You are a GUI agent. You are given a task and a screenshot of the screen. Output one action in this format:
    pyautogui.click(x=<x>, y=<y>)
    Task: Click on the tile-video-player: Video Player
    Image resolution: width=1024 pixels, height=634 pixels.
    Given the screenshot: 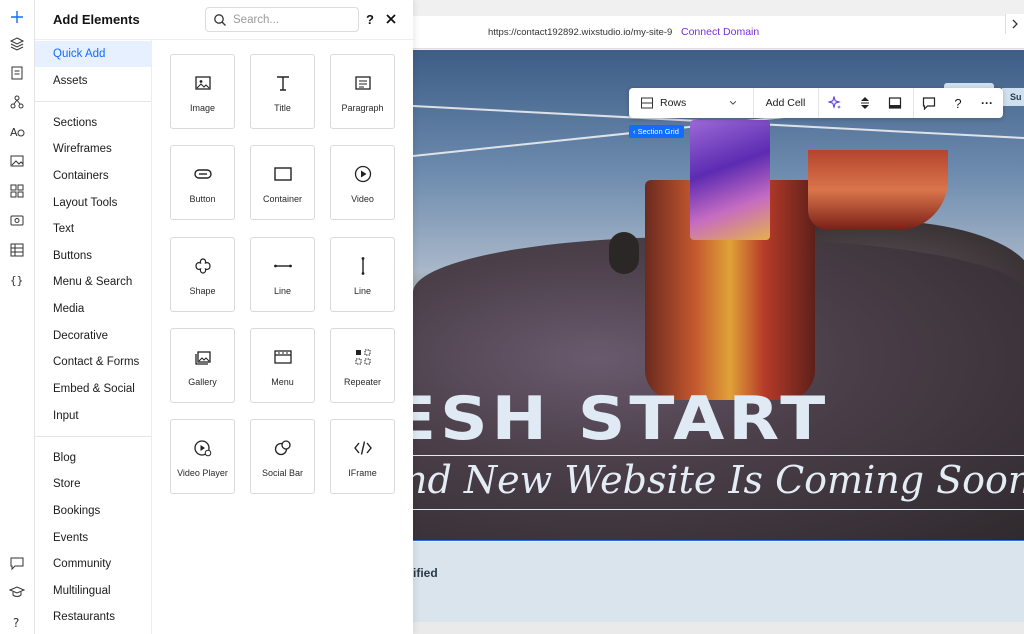 What is the action you would take?
    pyautogui.click(x=202, y=456)
    